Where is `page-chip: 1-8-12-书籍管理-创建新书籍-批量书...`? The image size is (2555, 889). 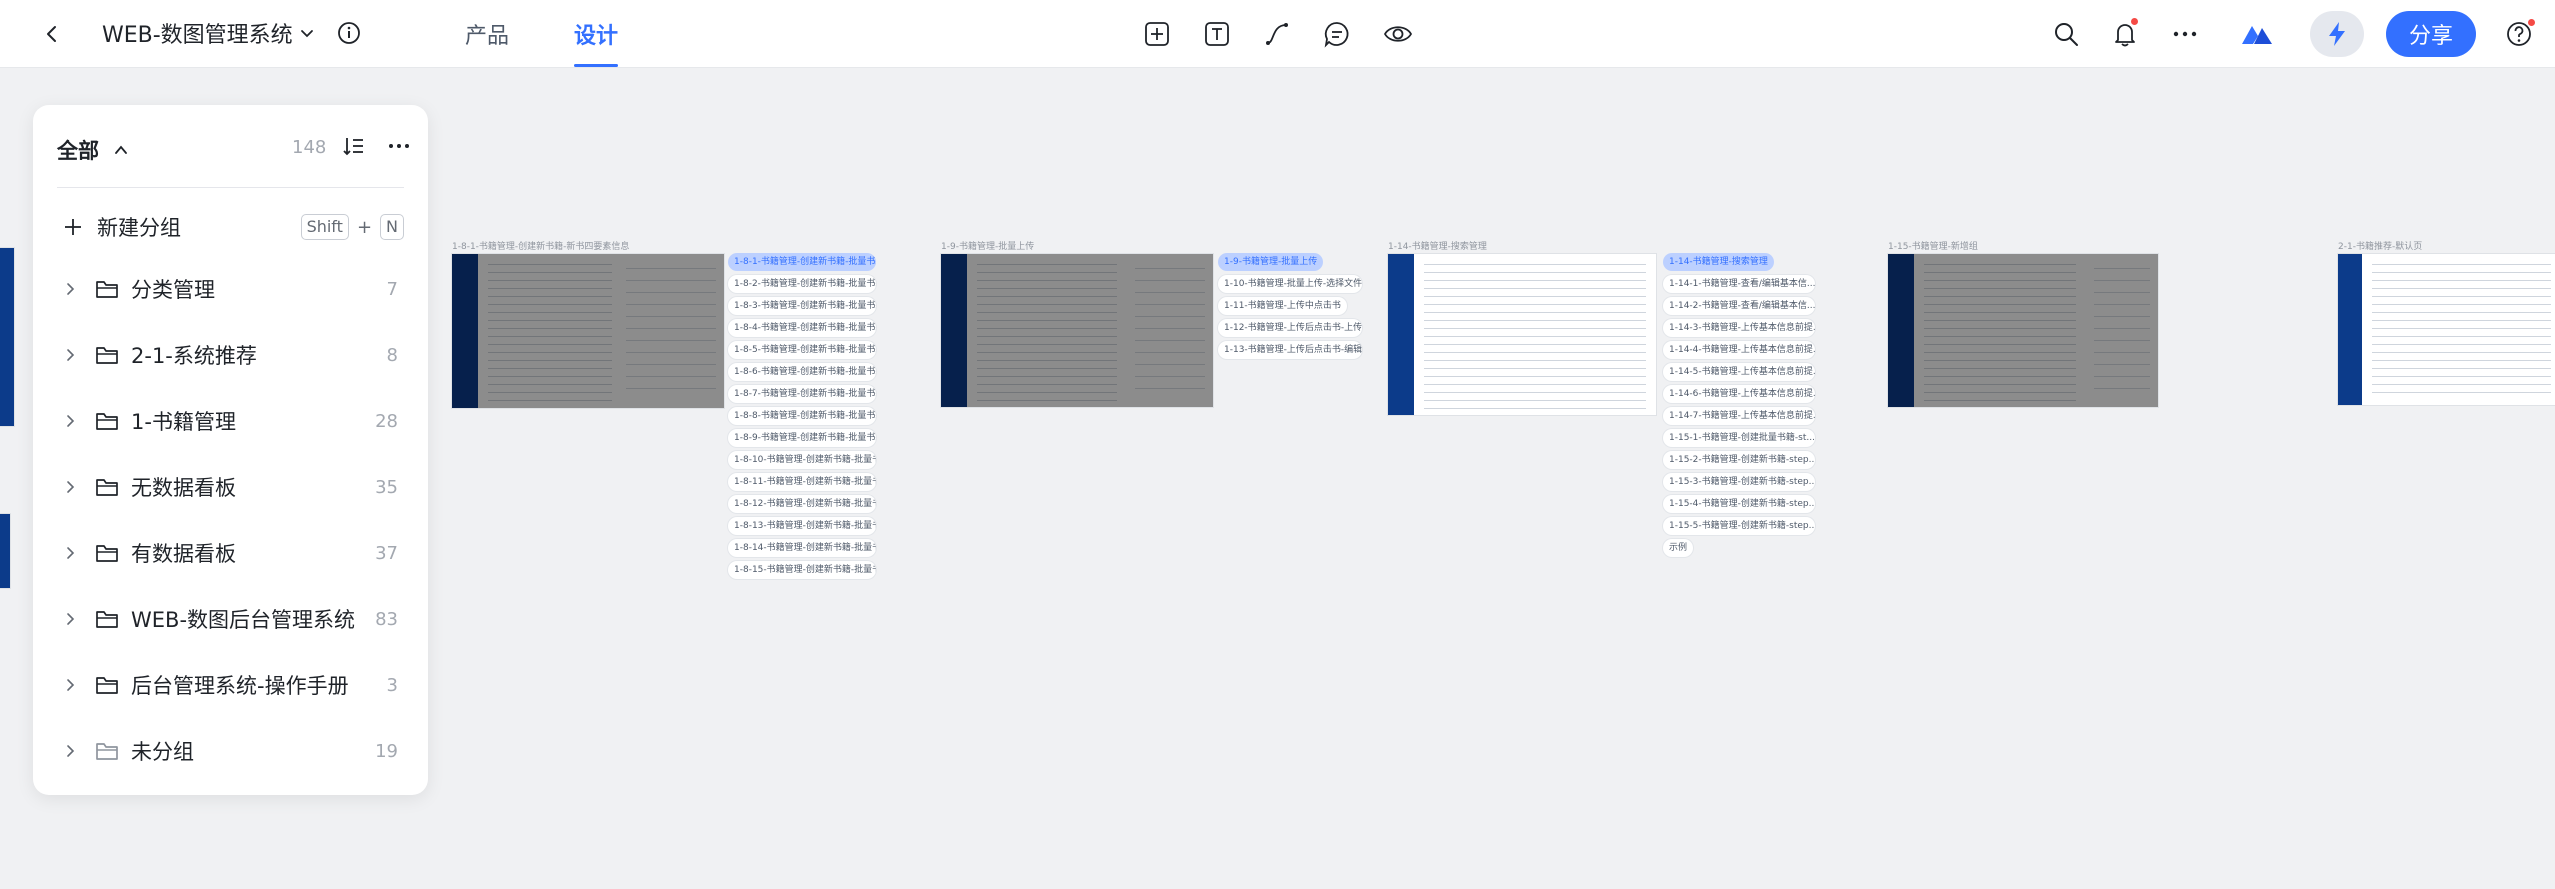 page-chip: 1-8-12-书籍管理-创建新书籍-批量书... is located at coordinates (802, 504).